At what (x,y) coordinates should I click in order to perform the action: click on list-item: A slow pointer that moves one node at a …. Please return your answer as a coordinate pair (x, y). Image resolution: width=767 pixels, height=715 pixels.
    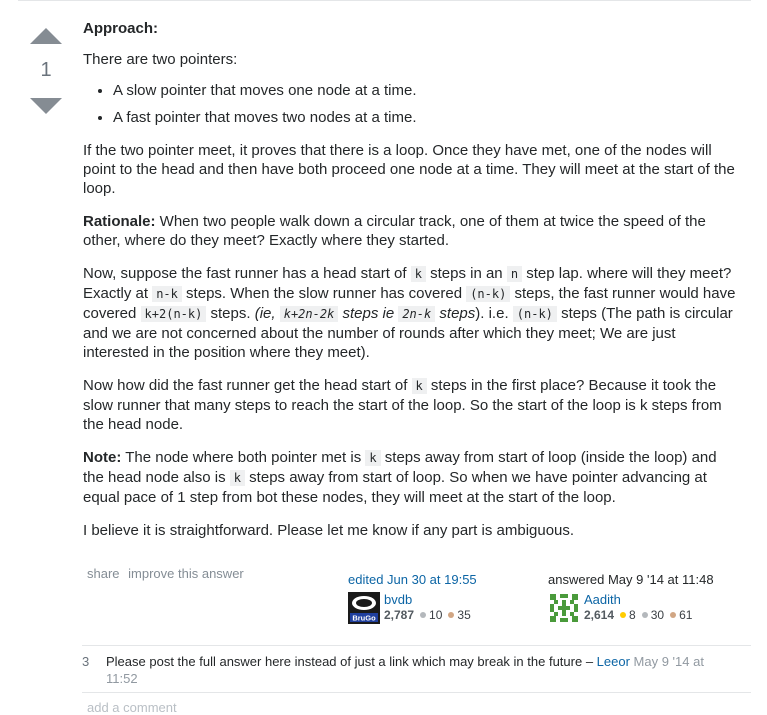
    Looking at the image, I should click on (425, 90).